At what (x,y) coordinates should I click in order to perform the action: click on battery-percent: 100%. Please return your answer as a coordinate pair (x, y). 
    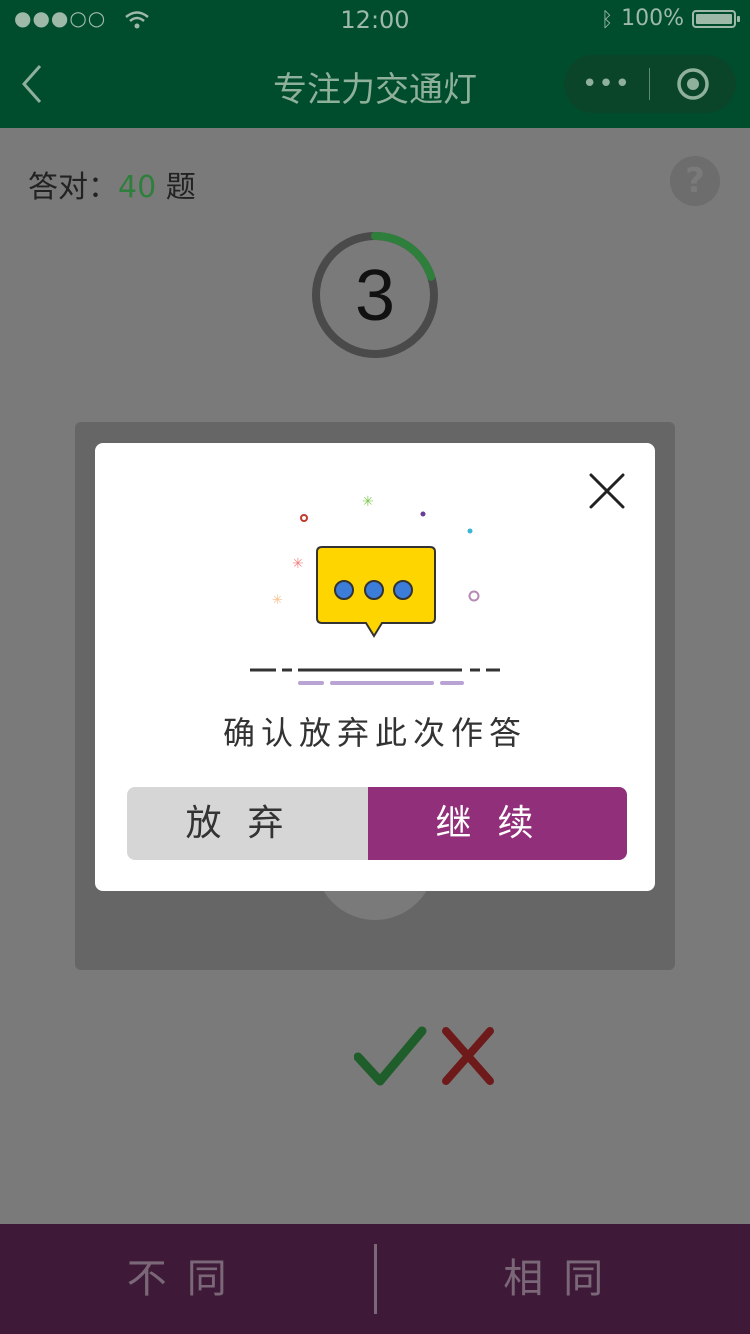
    Looking at the image, I should click on (652, 18).